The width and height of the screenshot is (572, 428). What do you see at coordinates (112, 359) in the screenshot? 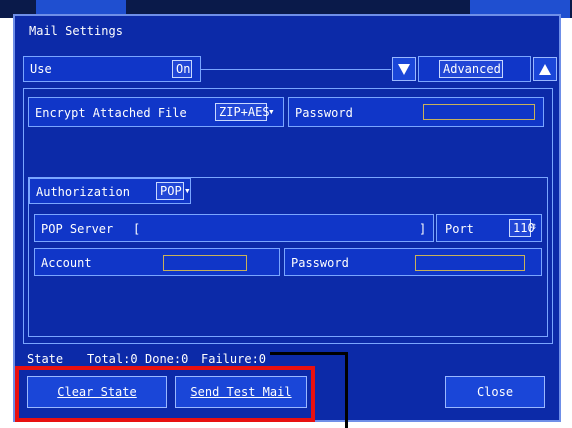
I see `state-total: Total:0` at bounding box center [112, 359].